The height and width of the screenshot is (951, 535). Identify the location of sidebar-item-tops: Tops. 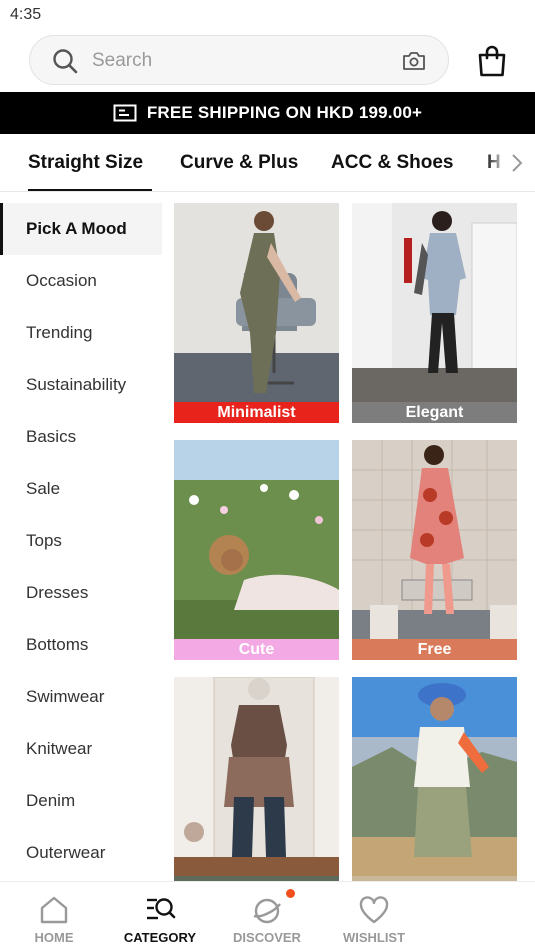
(81, 541).